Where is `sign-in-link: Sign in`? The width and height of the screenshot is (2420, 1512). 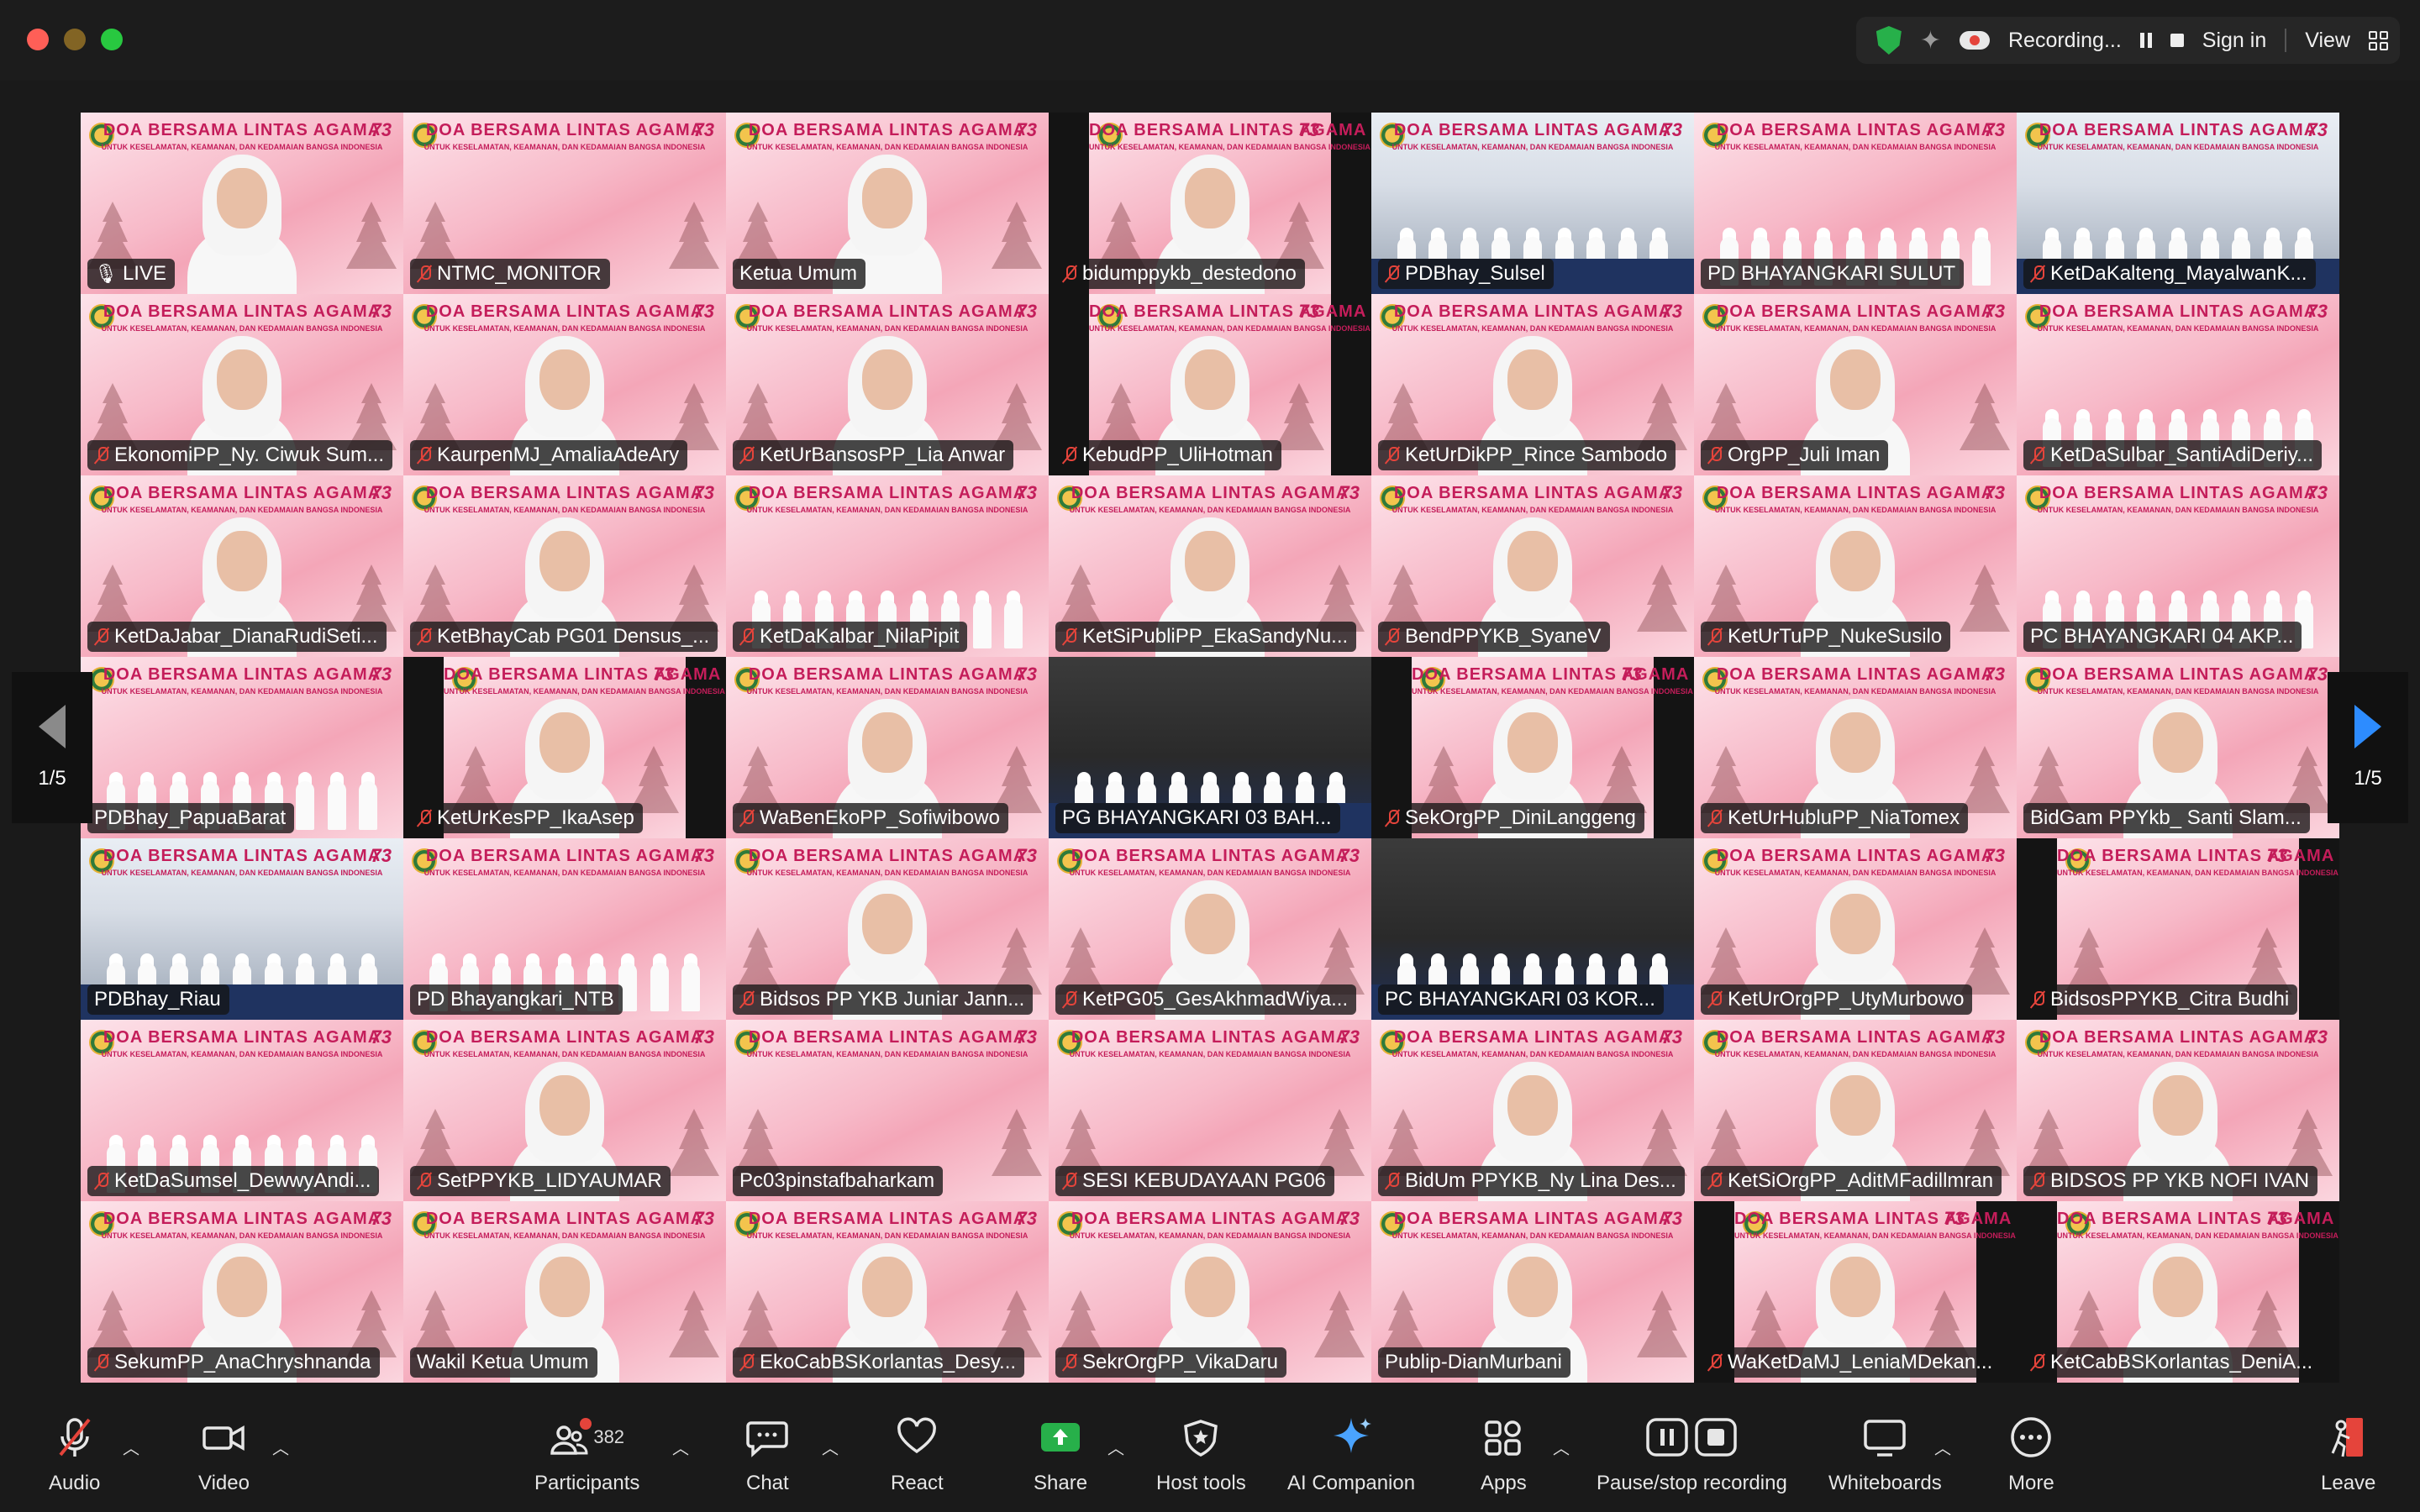 sign-in-link: Sign in is located at coordinates (2234, 41).